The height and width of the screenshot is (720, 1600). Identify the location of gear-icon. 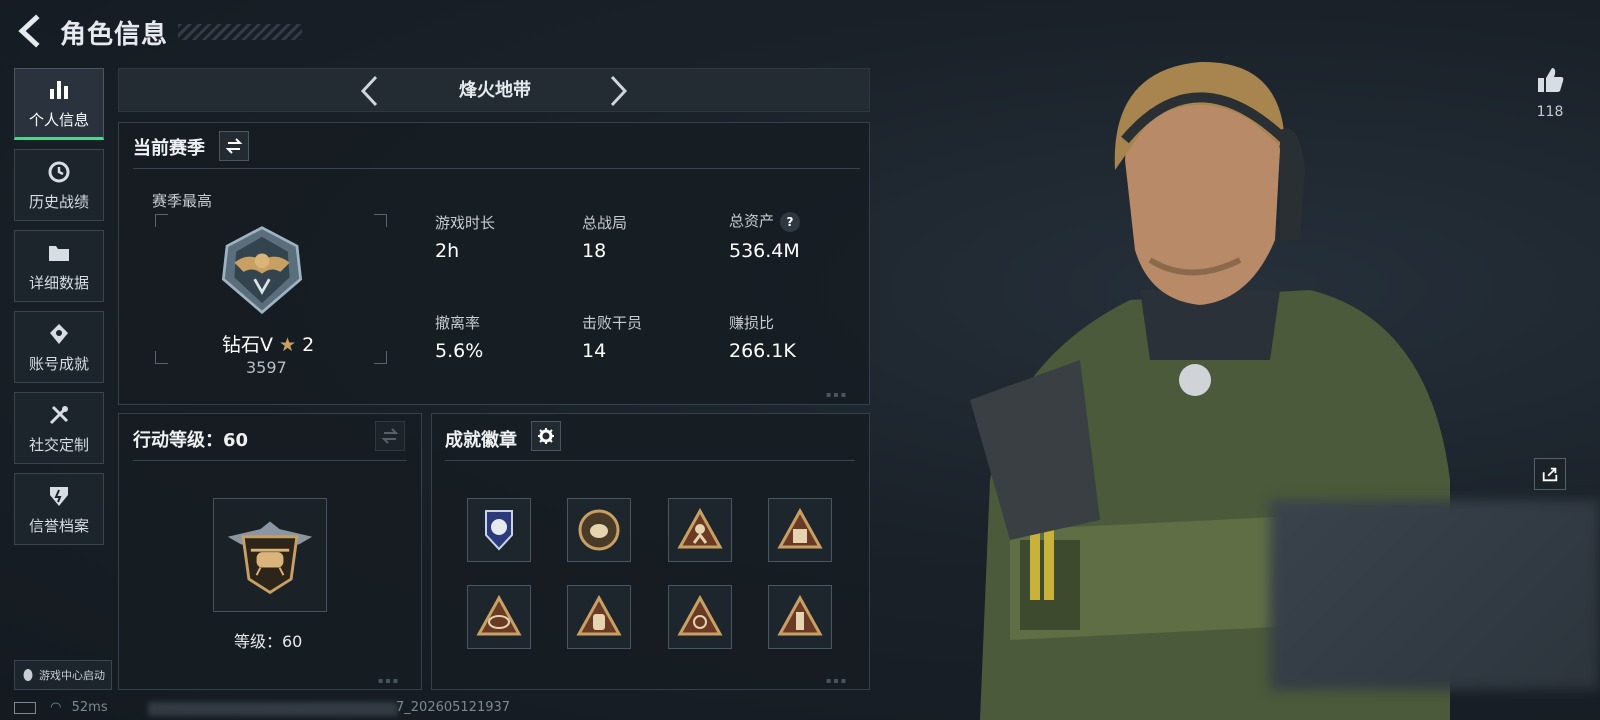
(546, 436).